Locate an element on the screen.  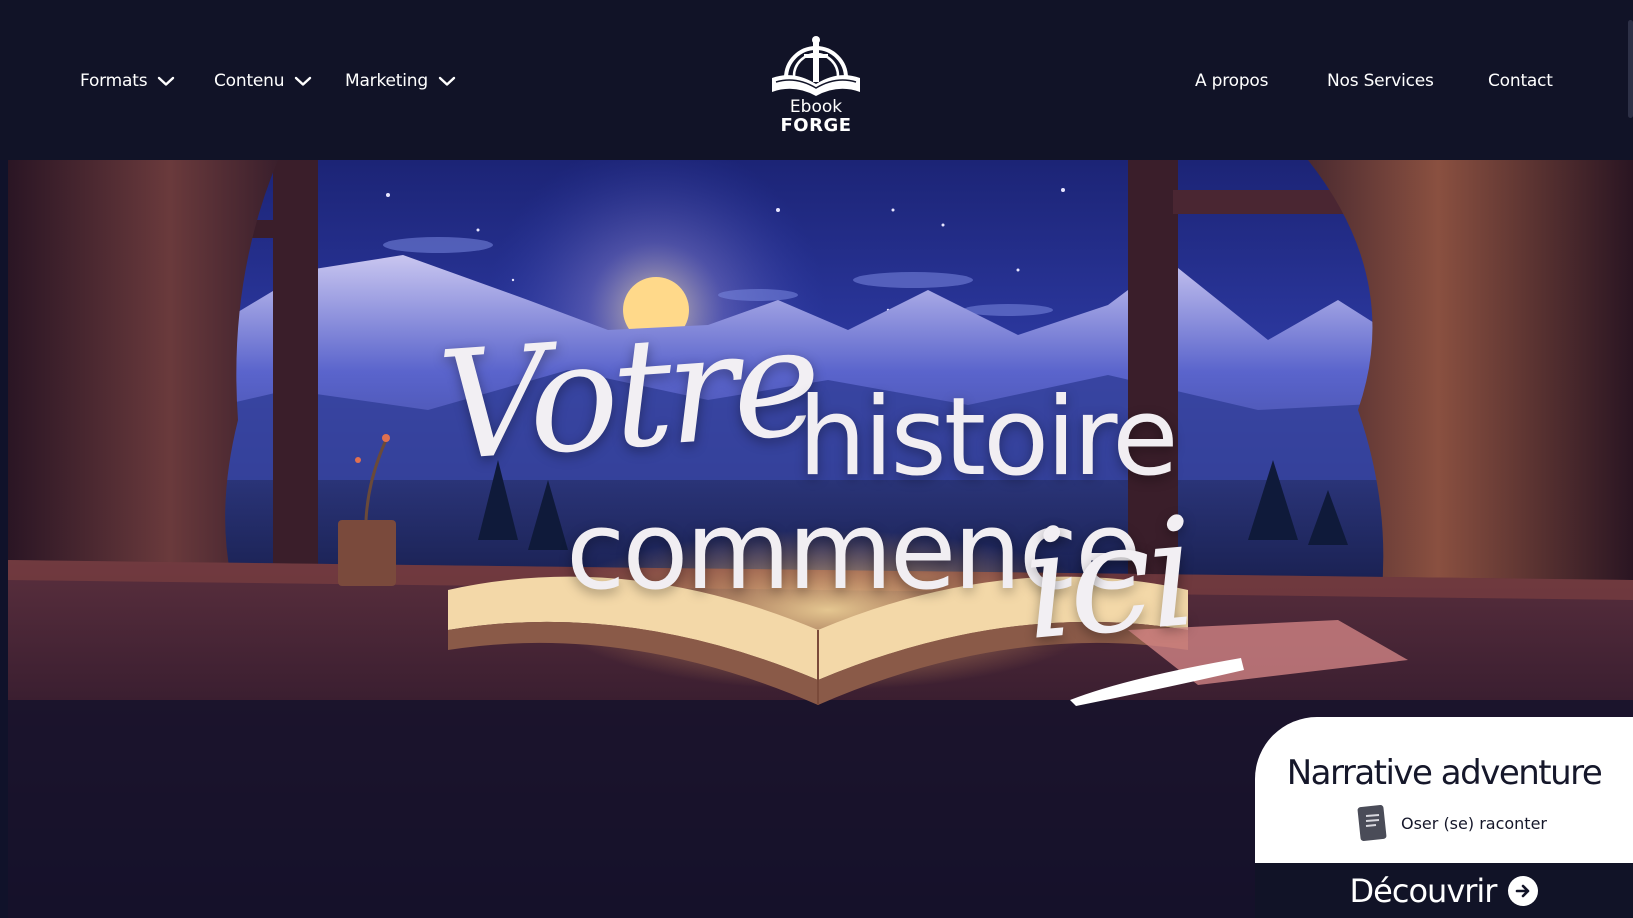
card-subtitle: Oser (se) raconter is located at coordinates (1474, 823).